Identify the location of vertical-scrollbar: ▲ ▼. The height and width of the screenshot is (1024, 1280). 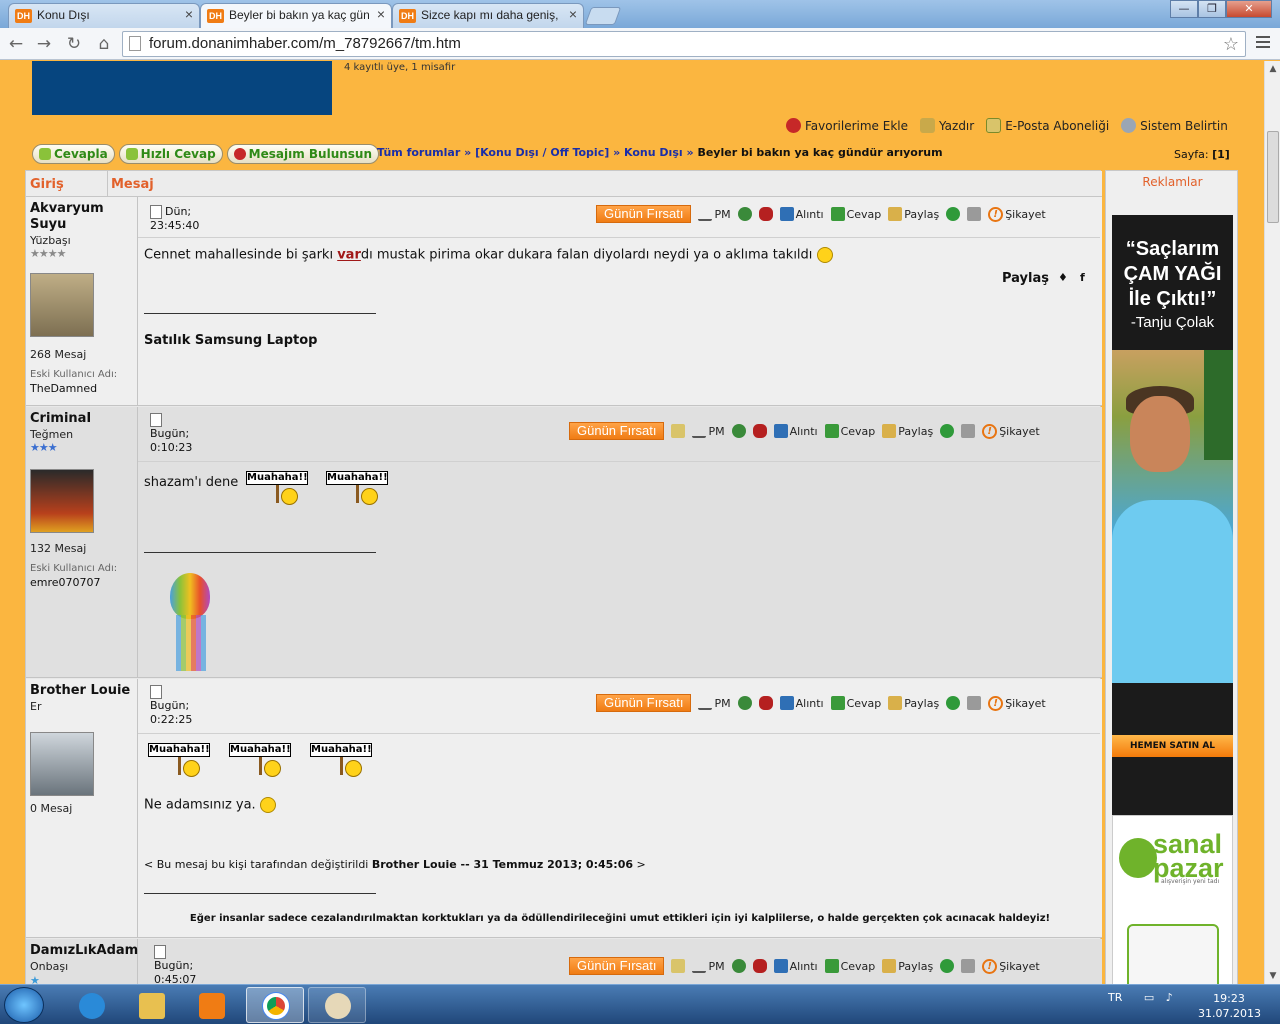
(1272, 522).